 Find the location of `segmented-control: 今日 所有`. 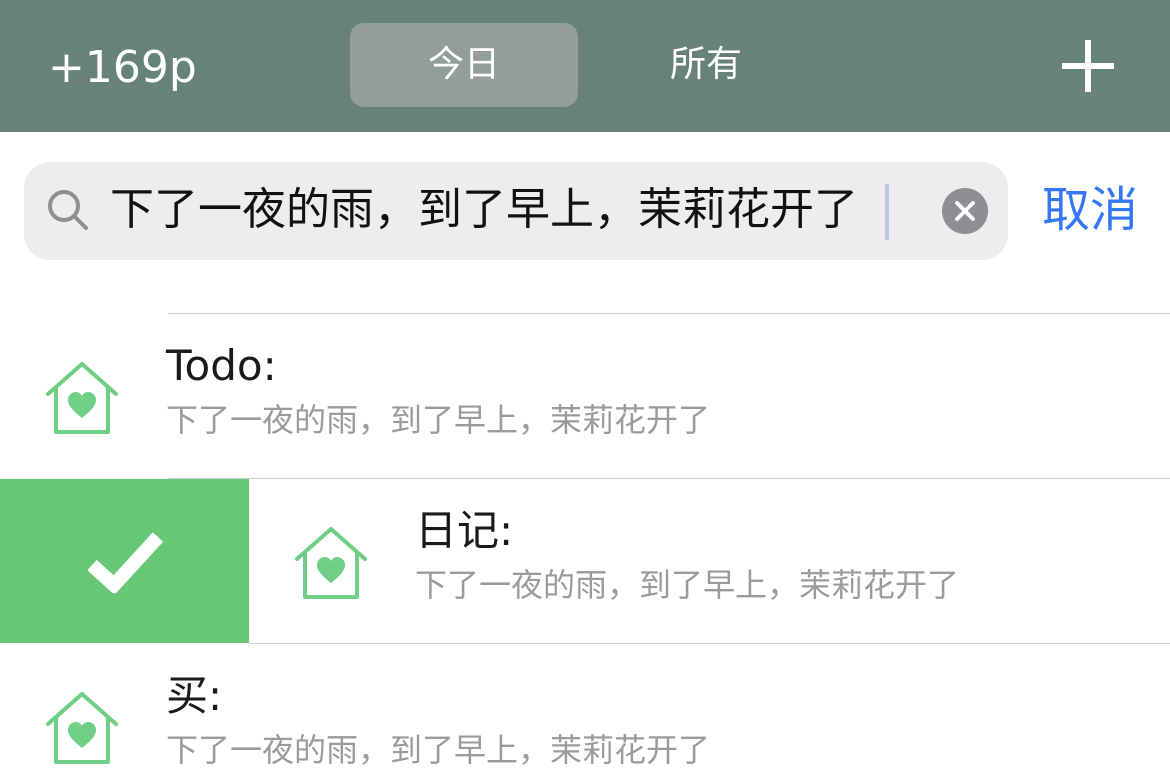

segmented-control: 今日 所有 is located at coordinates (588, 65).